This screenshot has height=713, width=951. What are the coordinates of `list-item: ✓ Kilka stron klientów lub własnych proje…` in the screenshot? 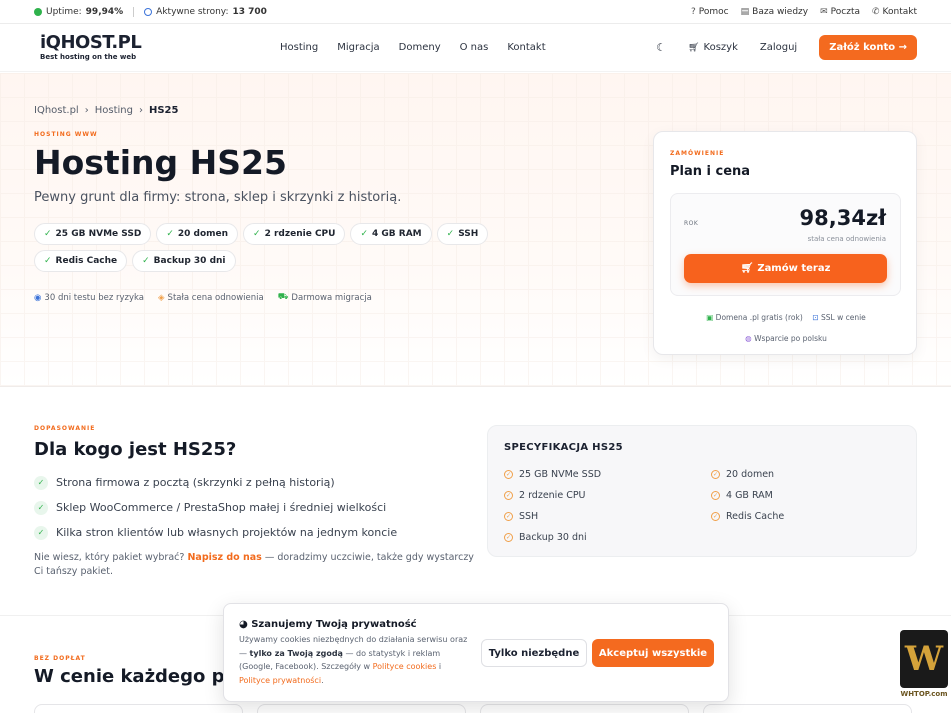 It's located at (215, 532).